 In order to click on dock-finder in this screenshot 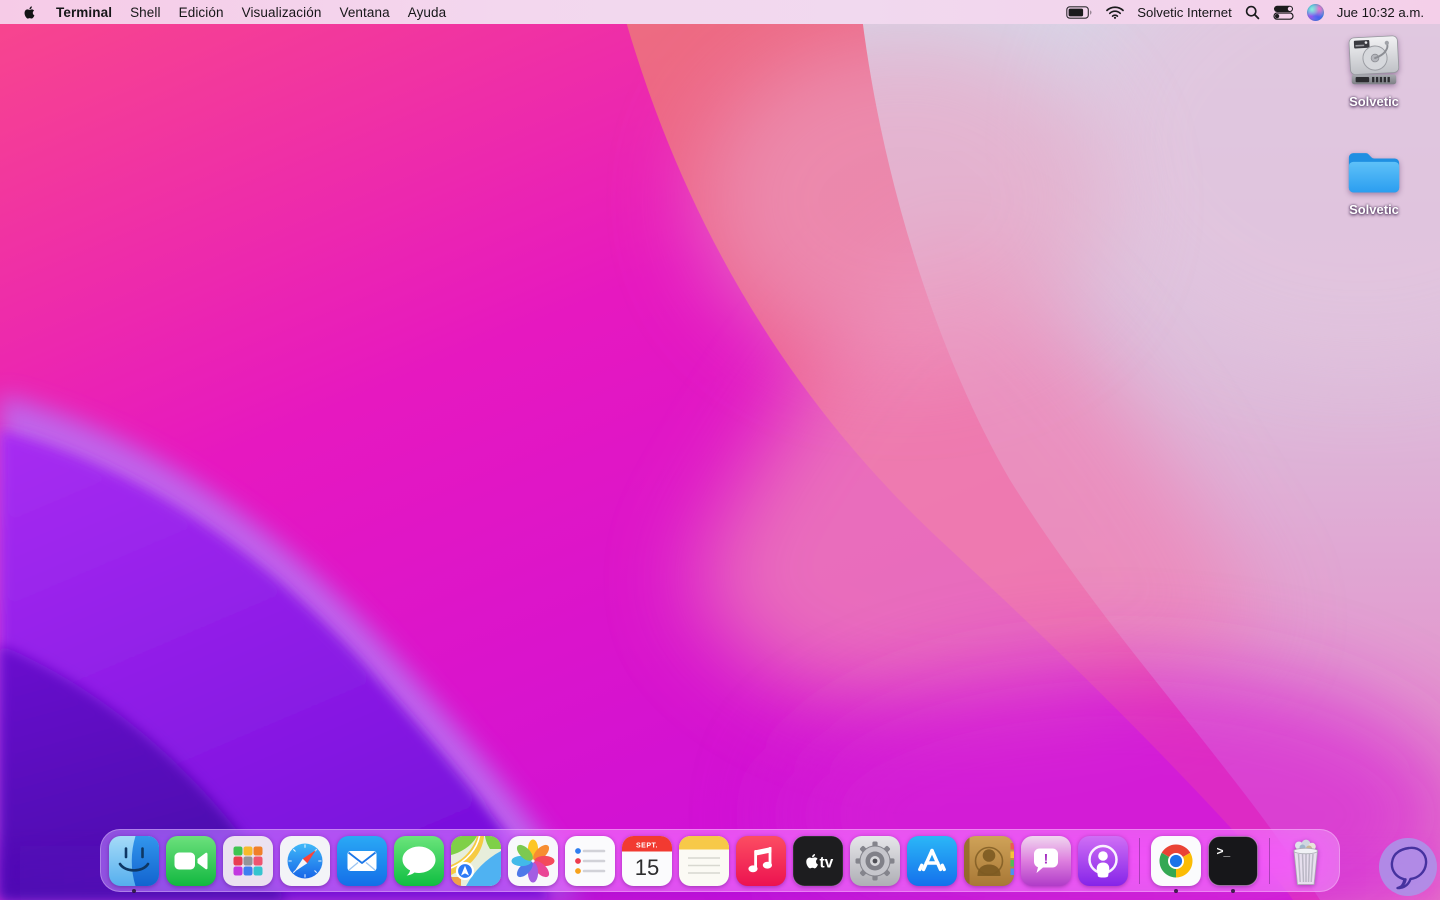, I will do `click(134, 864)`.